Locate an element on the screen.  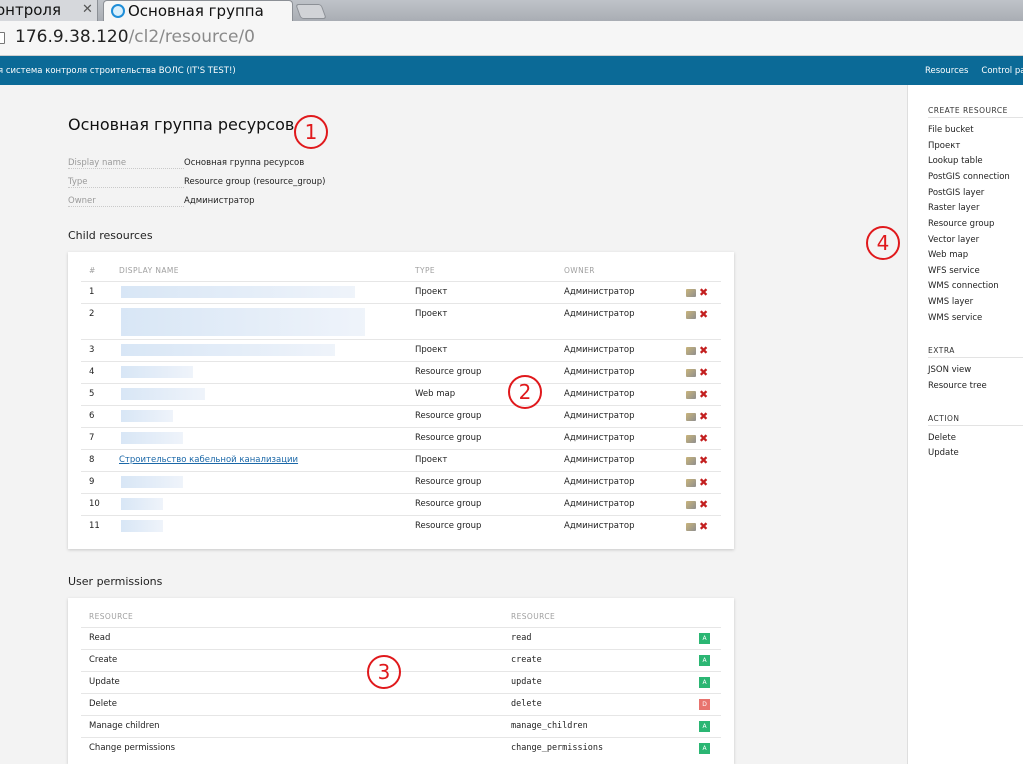
browser-tab-active: Основная группа ✕ is located at coordinates (198, 10).